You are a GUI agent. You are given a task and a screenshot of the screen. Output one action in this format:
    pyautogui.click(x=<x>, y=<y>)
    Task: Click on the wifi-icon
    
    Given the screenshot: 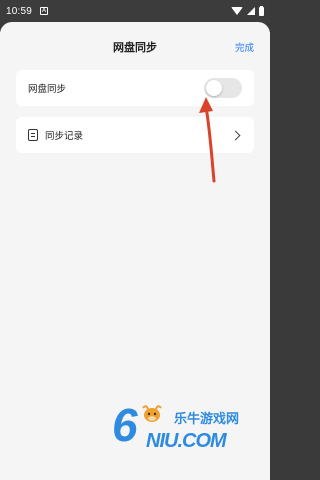 What is the action you would take?
    pyautogui.click(x=237, y=11)
    